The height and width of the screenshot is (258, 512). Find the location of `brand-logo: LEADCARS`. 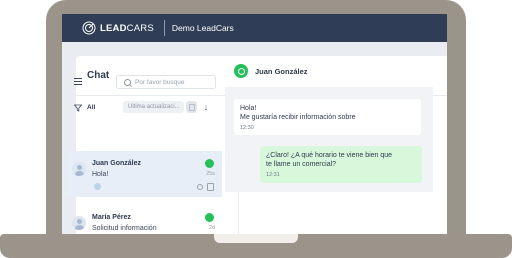

brand-logo: LEADCARS is located at coordinates (118, 28).